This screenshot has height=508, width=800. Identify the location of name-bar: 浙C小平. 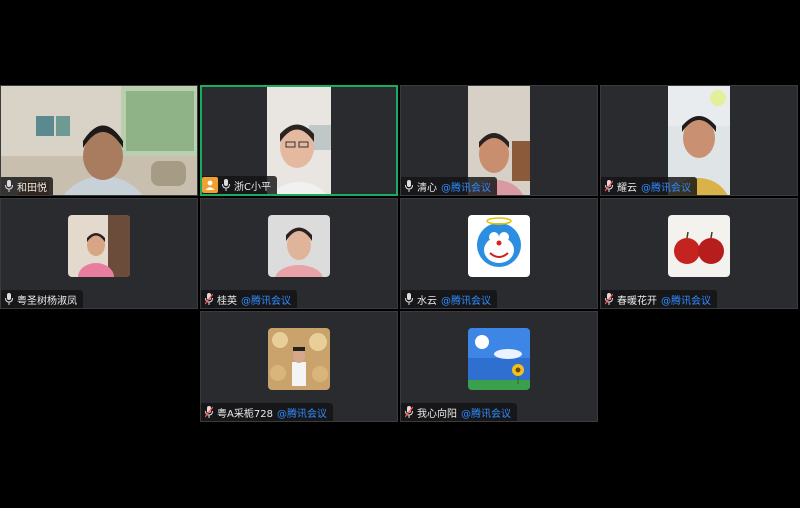
(239, 185).